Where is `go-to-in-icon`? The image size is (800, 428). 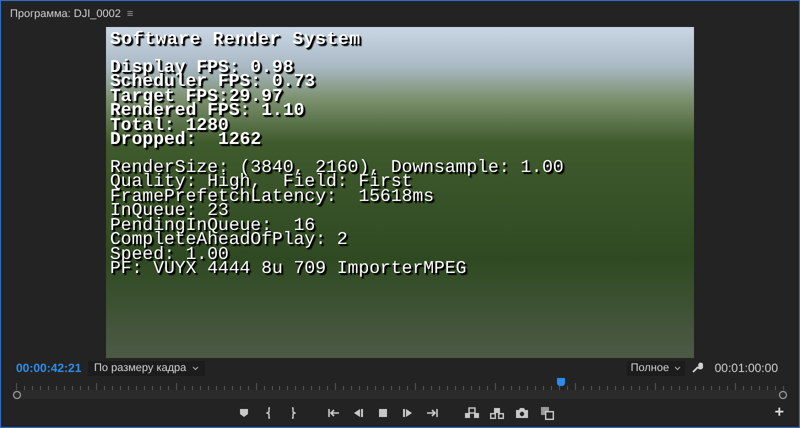
go-to-in-icon is located at coordinates (333, 413).